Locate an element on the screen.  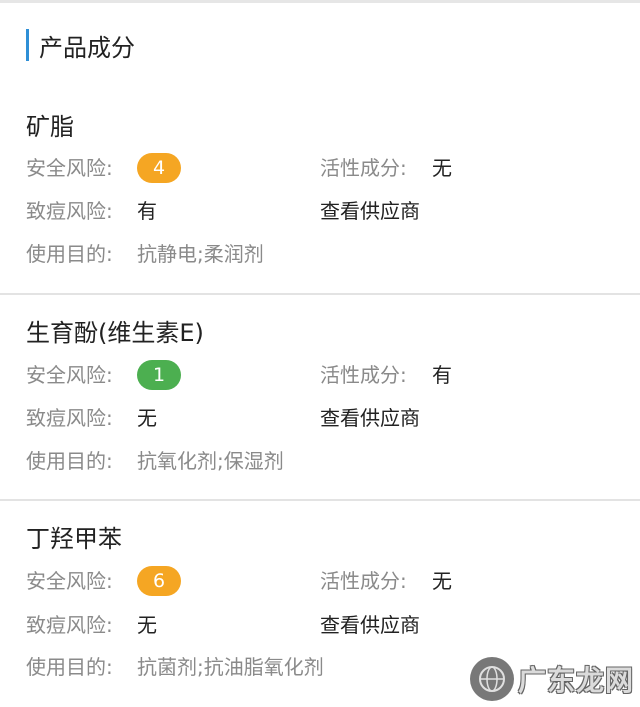
section-header: 产品成分 is located at coordinates (80, 45).